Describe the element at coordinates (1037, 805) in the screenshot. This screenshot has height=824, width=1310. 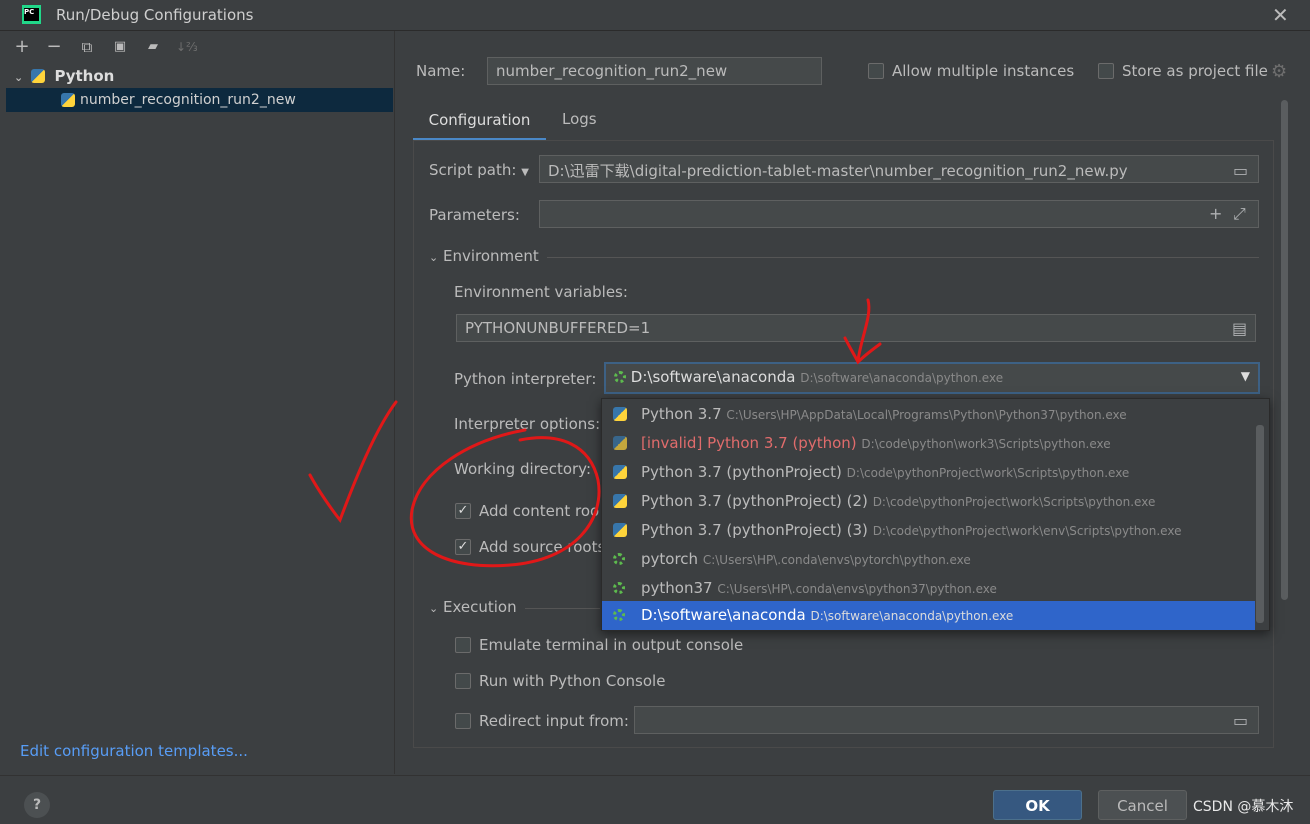
I see `ok-button: OK` at that location.